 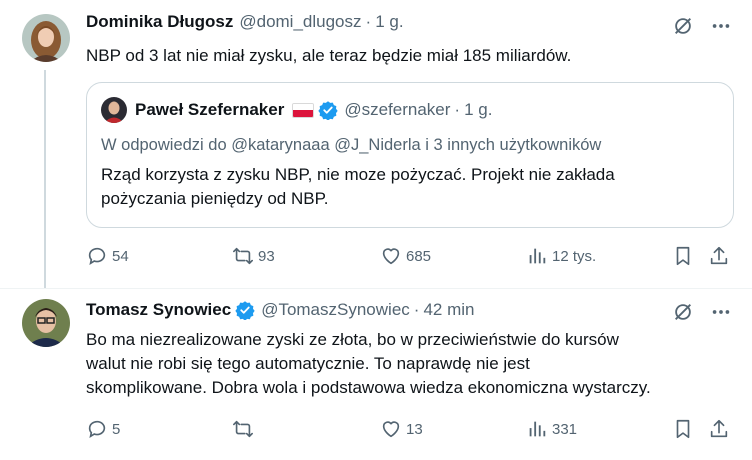 I want to click on reply-suffix: i 3 innych użytkowników, so click(x=513, y=145).